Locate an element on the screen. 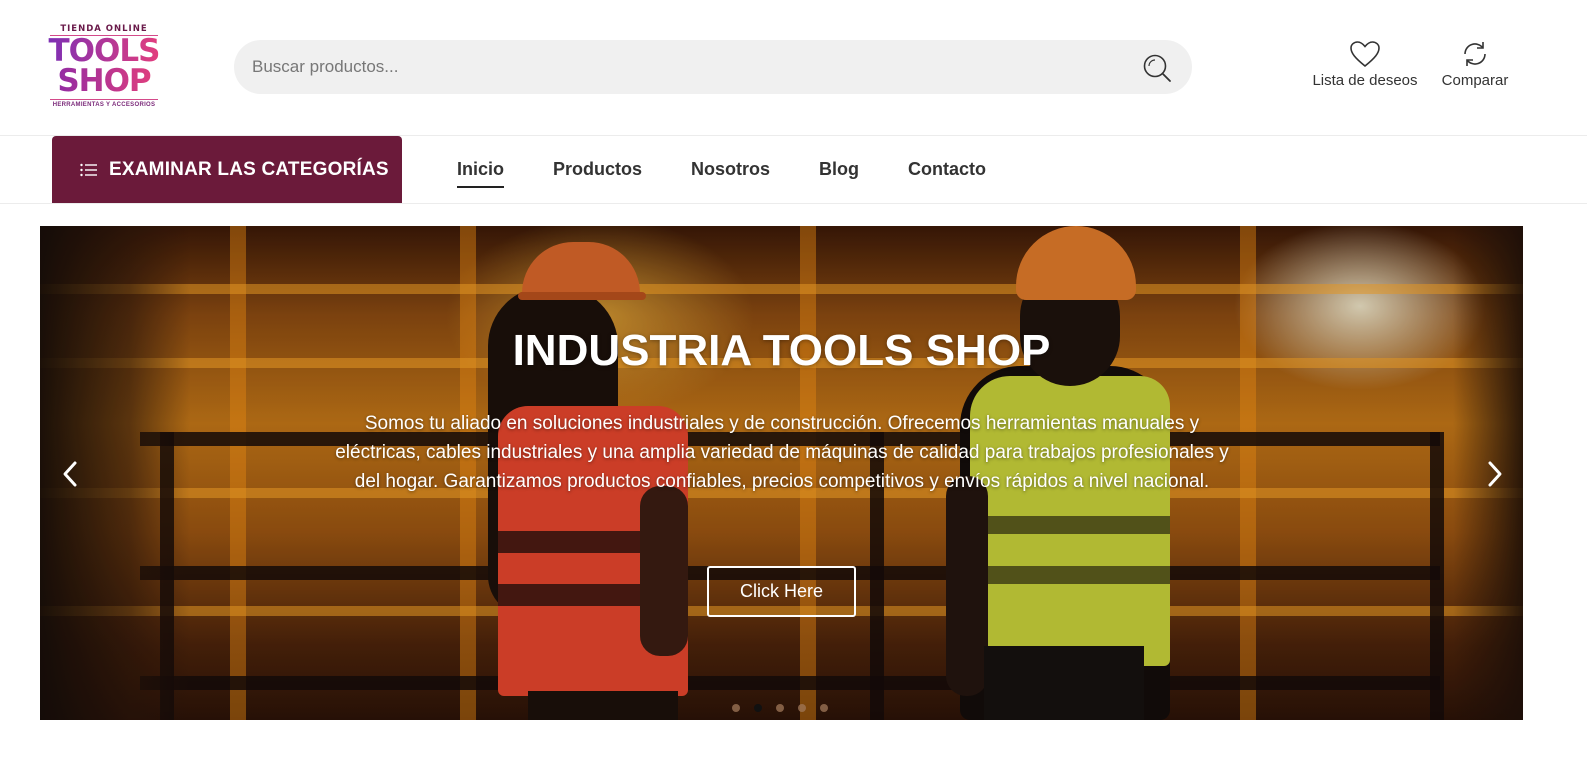  nav-links: Inicio Productos Nosotros Blog Contacto is located at coordinates (746, 169).